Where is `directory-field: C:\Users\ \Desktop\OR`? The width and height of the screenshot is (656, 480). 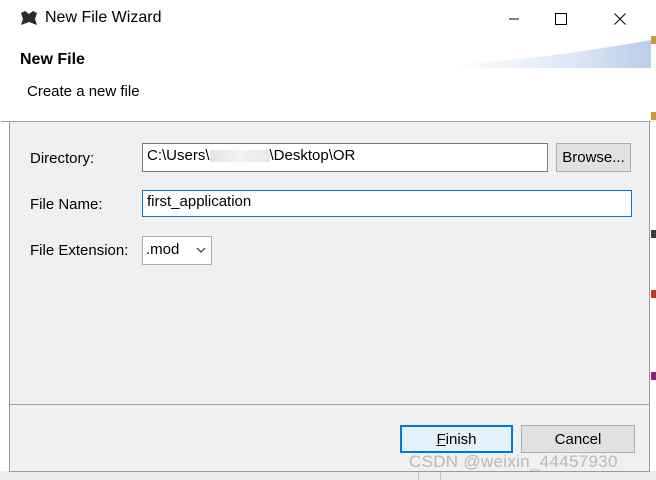
directory-field: C:\Users\ \Desktop\OR is located at coordinates (345, 157).